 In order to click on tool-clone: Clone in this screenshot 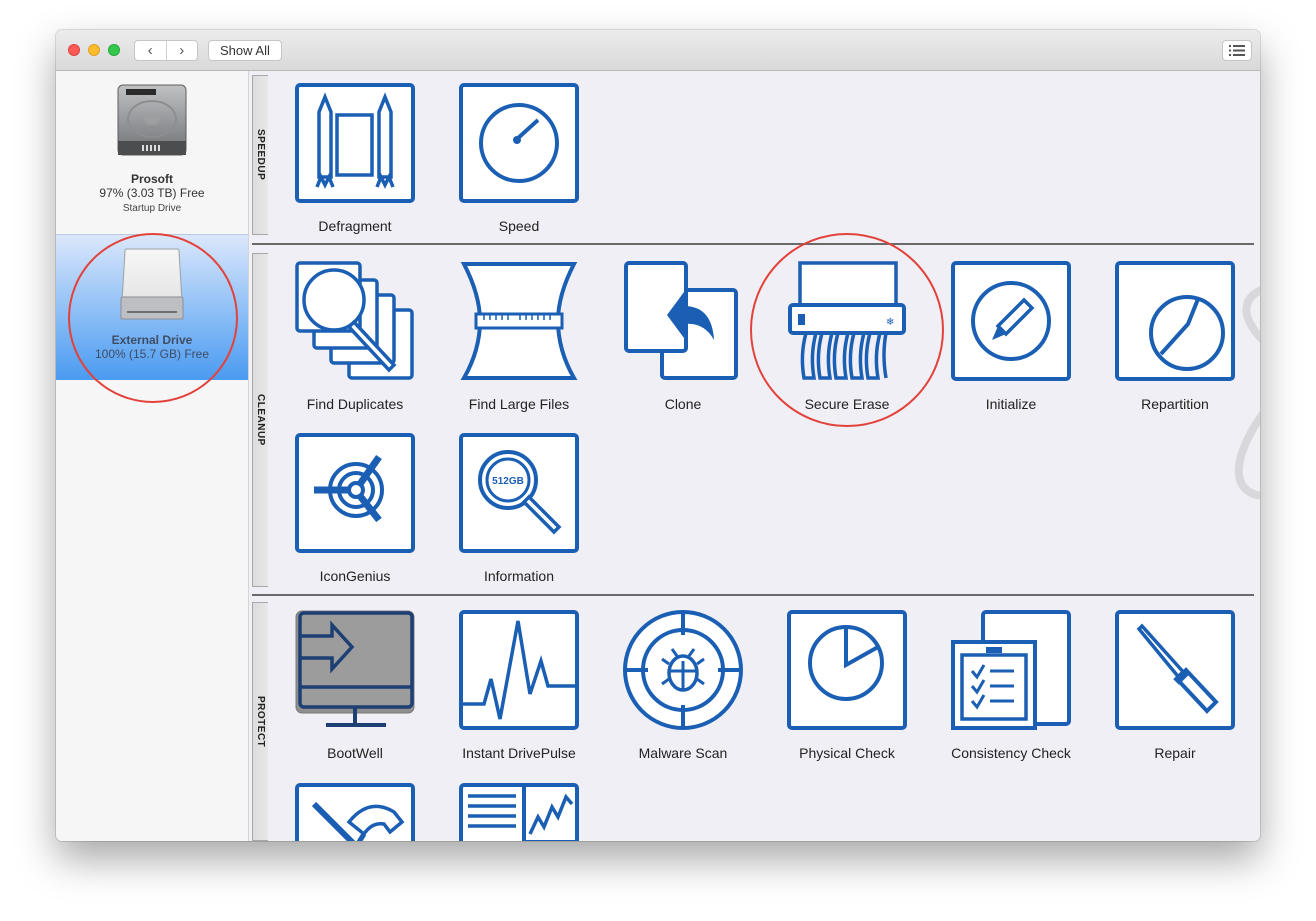, I will do `click(683, 336)`.